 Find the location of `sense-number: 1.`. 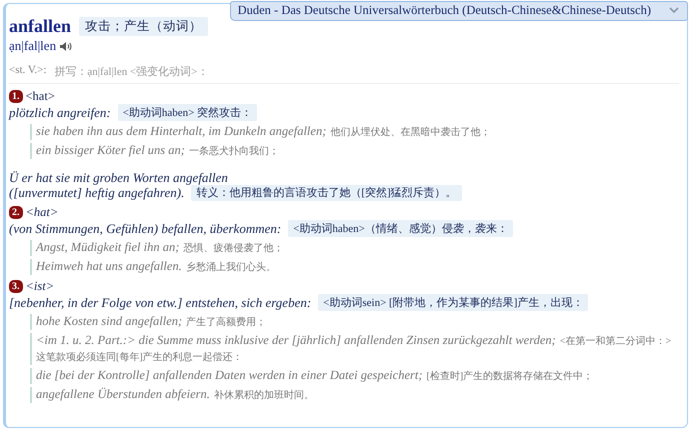

sense-number: 1. is located at coordinates (15, 96).